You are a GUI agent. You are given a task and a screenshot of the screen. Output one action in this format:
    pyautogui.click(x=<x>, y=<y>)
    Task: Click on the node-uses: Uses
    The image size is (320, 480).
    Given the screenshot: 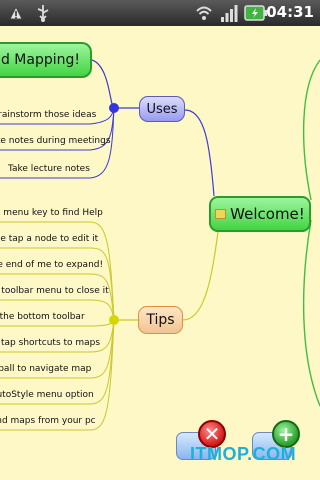 What is the action you would take?
    pyautogui.click(x=162, y=109)
    